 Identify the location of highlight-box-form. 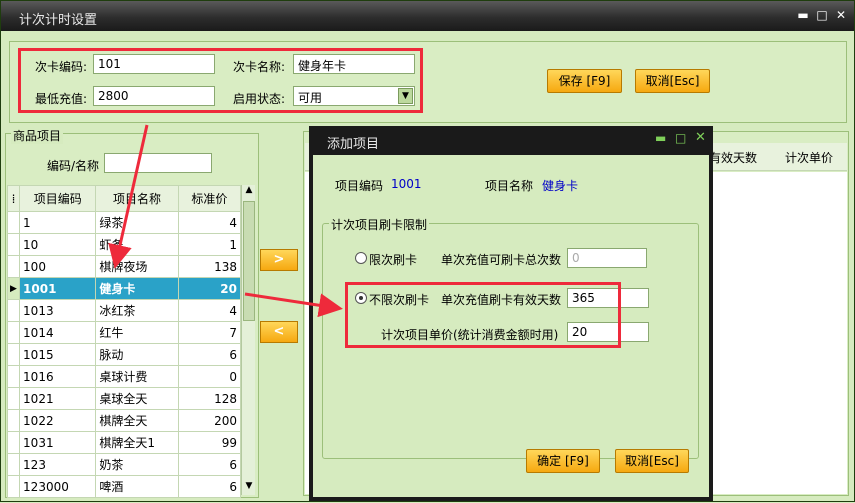
(220, 80).